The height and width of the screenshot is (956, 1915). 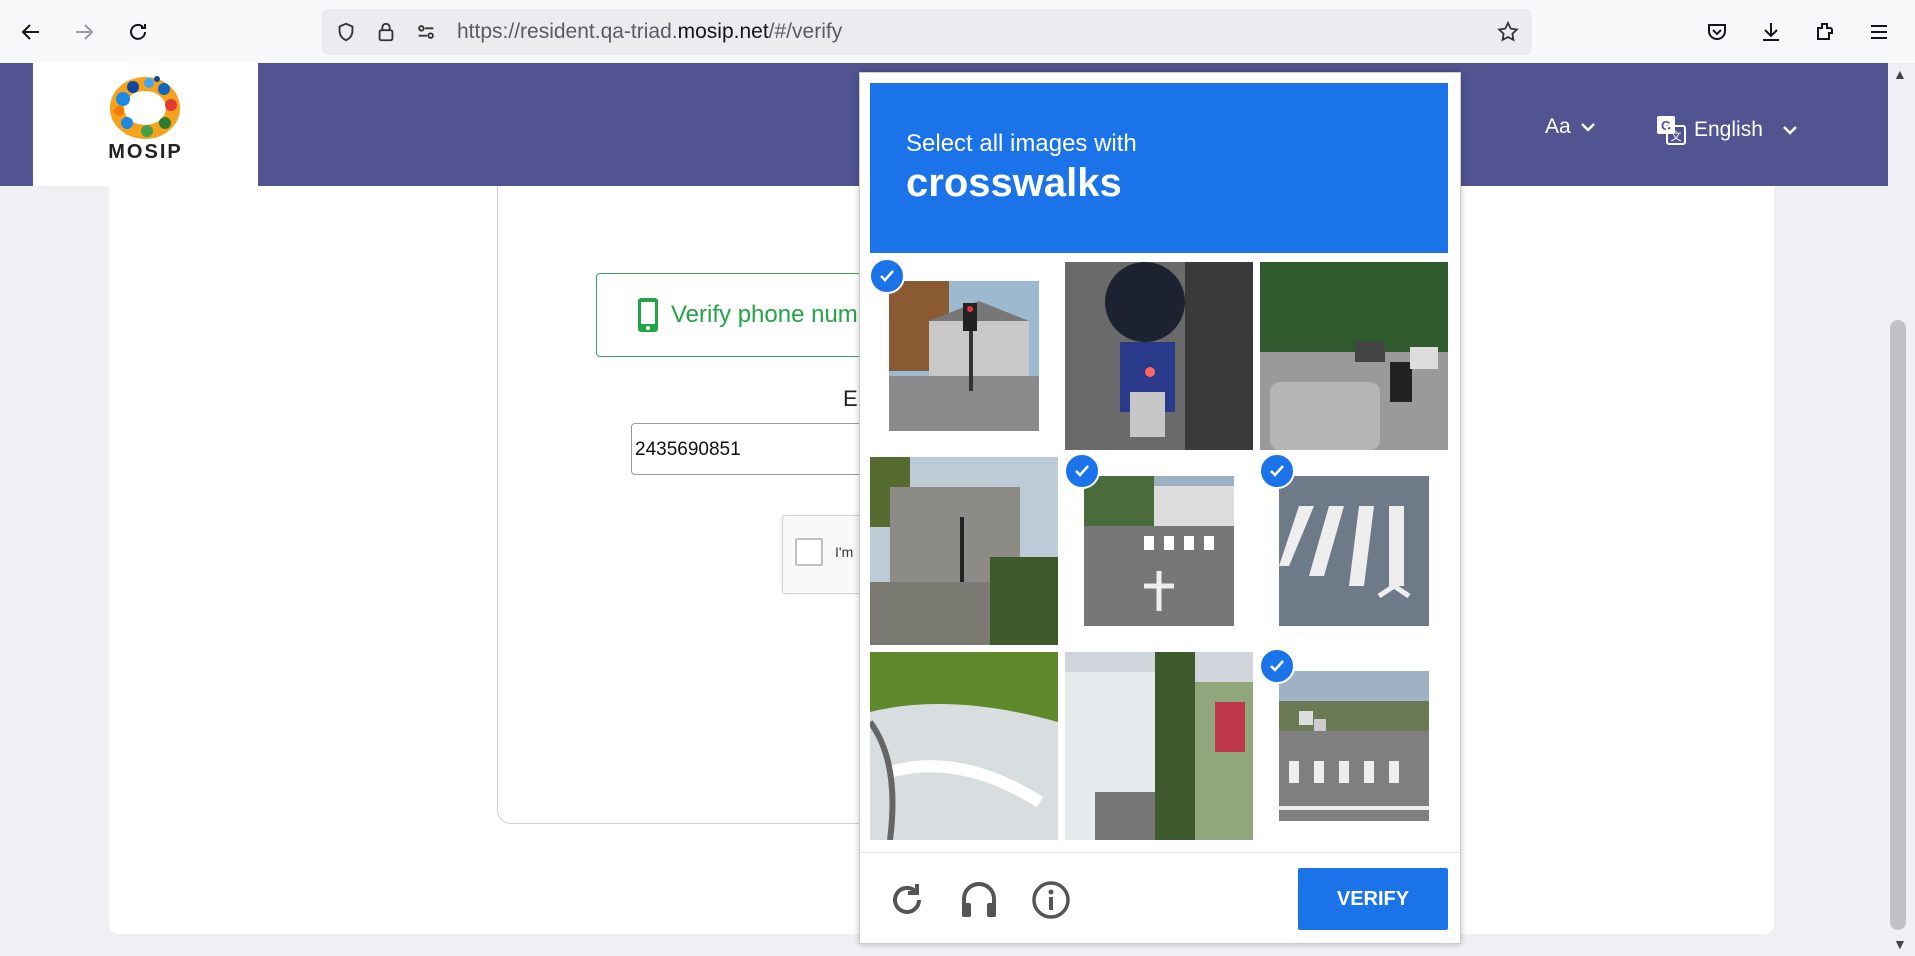 I want to click on traffic-light-house-image, so click(x=964, y=356).